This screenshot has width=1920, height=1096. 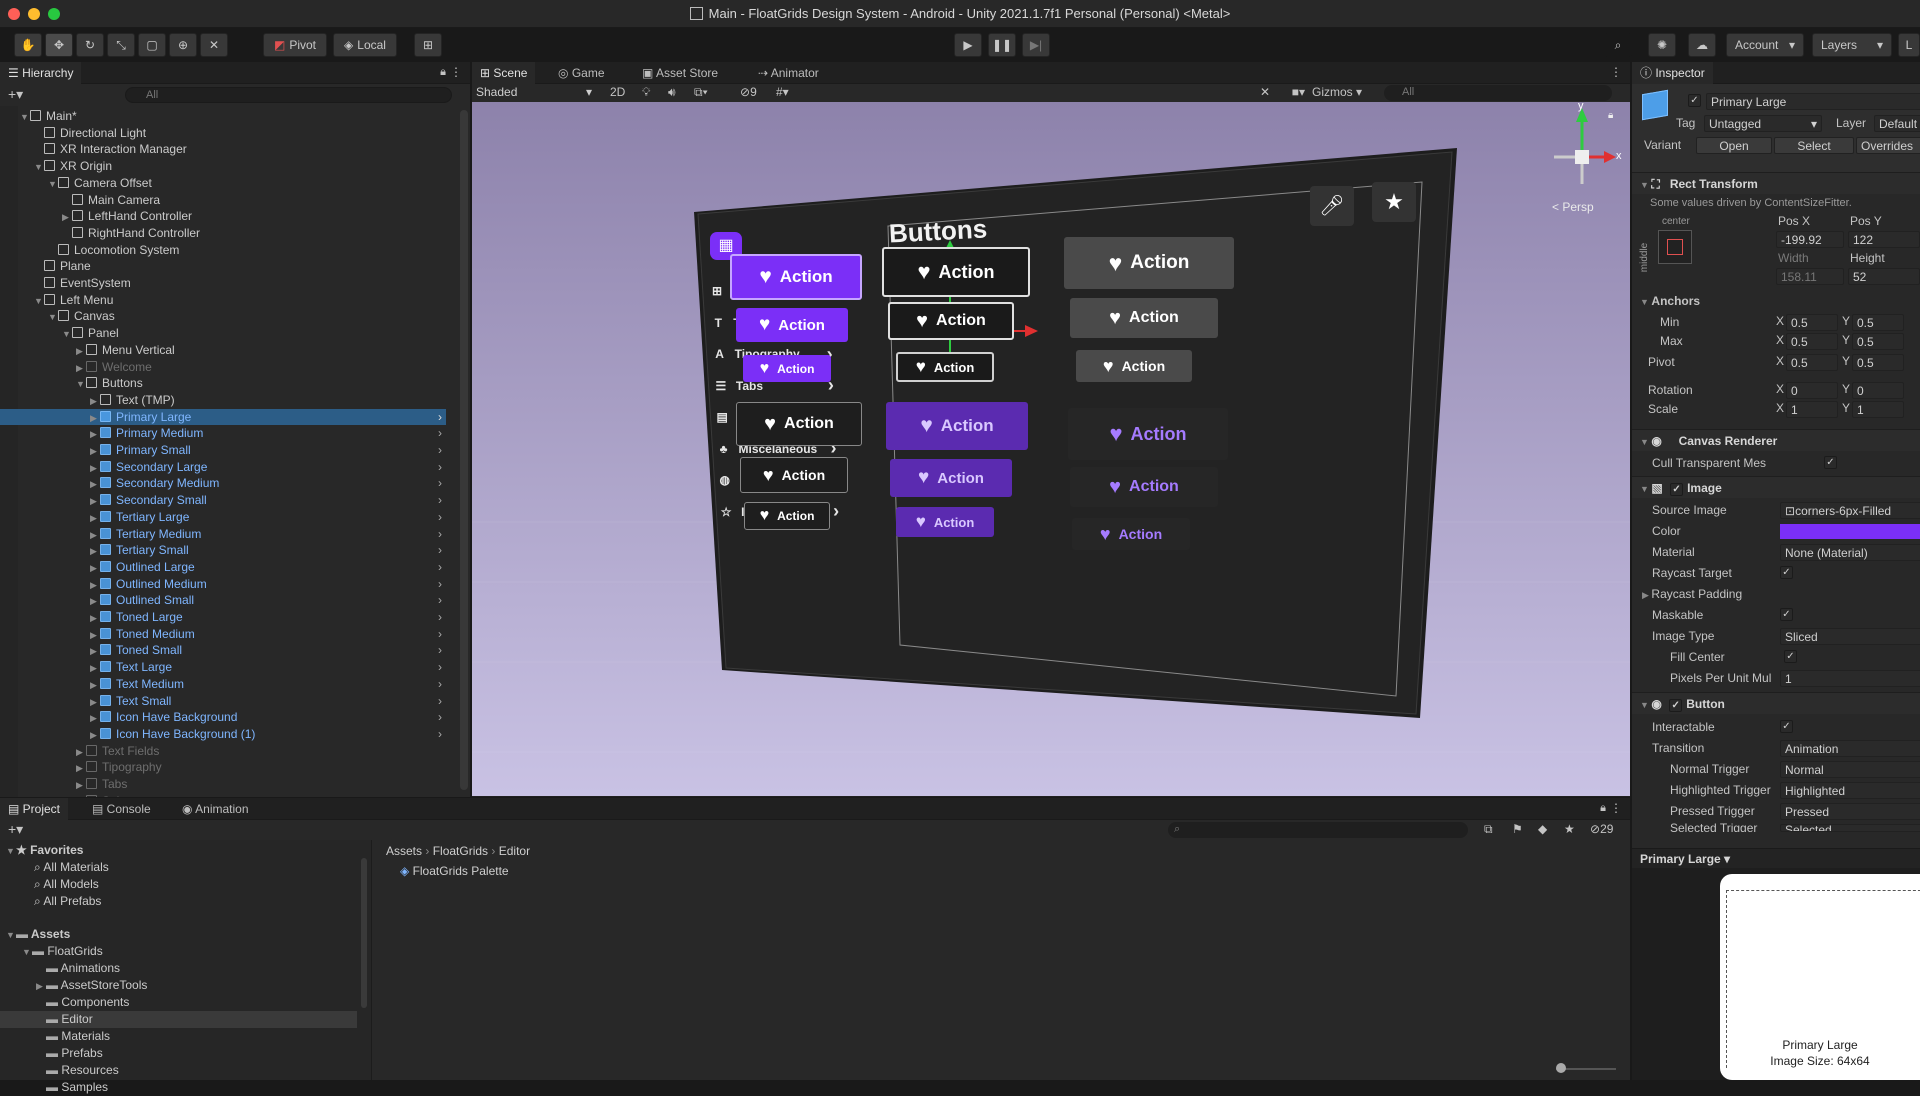 What do you see at coordinates (1781, 594) in the screenshot?
I see `raycast-padding-row: ▶ Raycast Padding` at bounding box center [1781, 594].